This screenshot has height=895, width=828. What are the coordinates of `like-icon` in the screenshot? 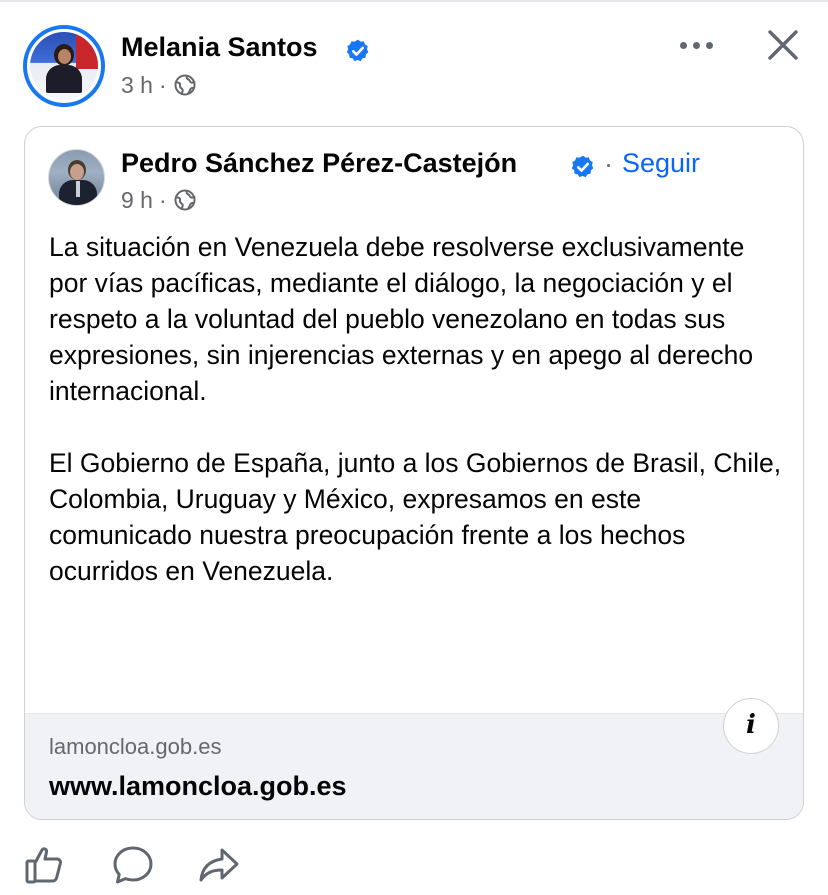 It's located at (43, 865).